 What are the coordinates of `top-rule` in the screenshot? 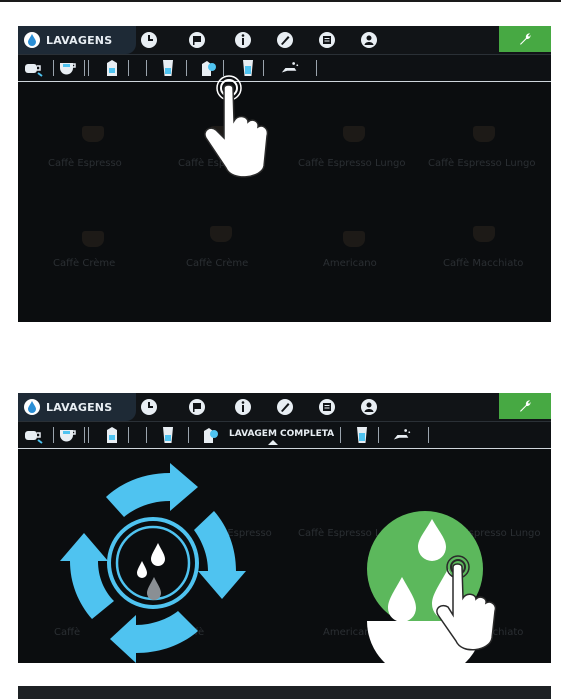 It's located at (280, 1).